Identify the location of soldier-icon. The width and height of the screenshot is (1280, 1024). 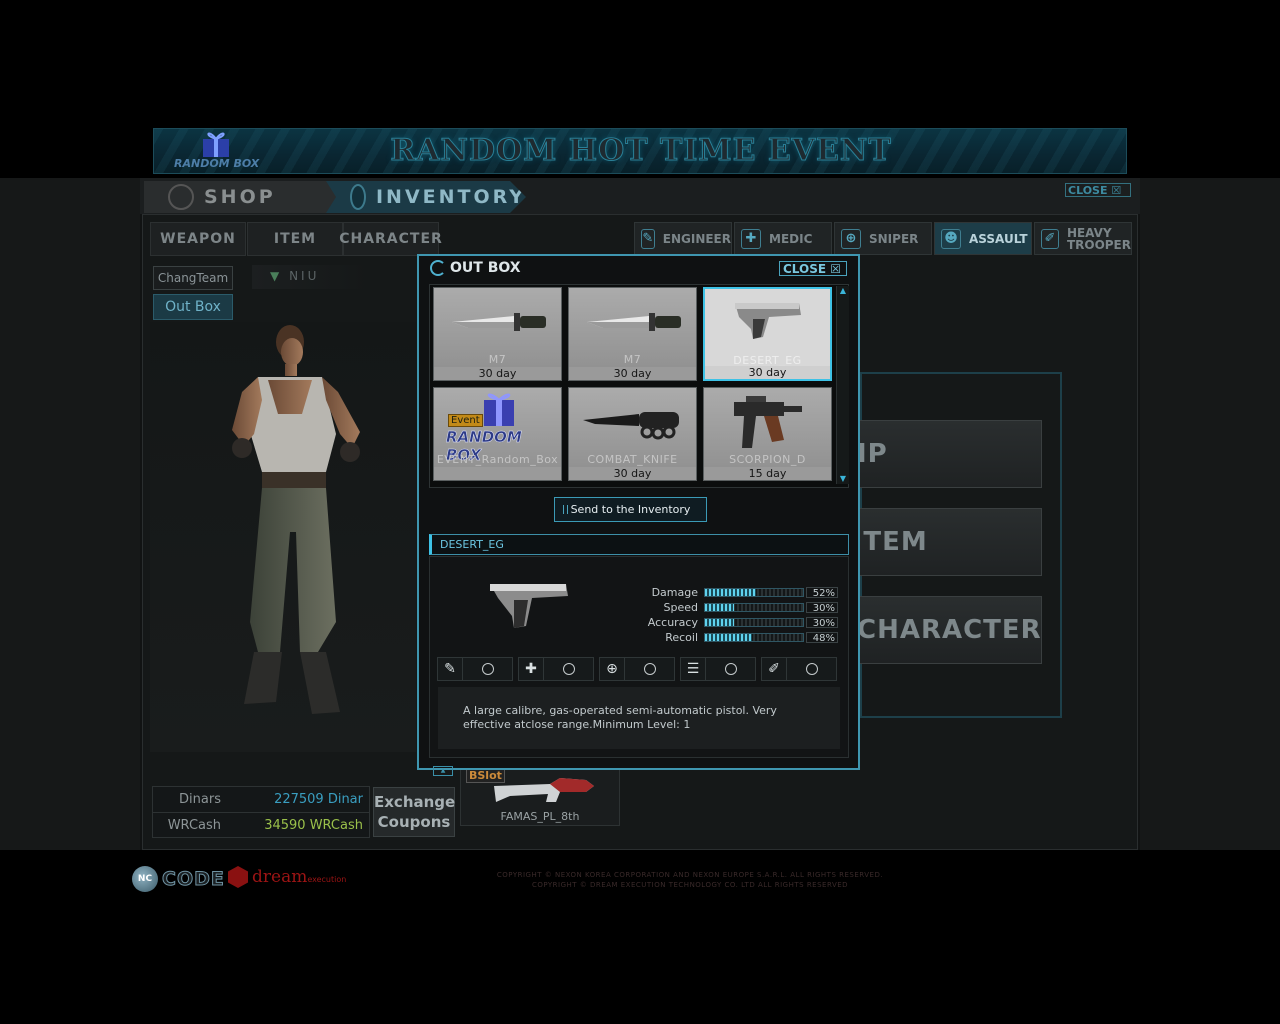
(358, 197).